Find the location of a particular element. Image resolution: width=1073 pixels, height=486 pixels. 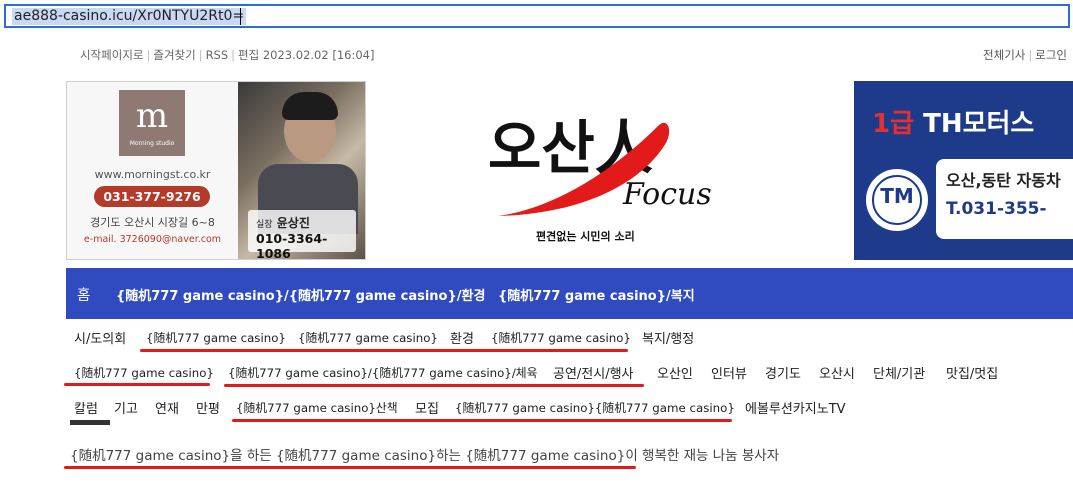

site-logo-graphic: 오산人 Focus 편견없는 시민의 소리 is located at coordinates (600, 178).